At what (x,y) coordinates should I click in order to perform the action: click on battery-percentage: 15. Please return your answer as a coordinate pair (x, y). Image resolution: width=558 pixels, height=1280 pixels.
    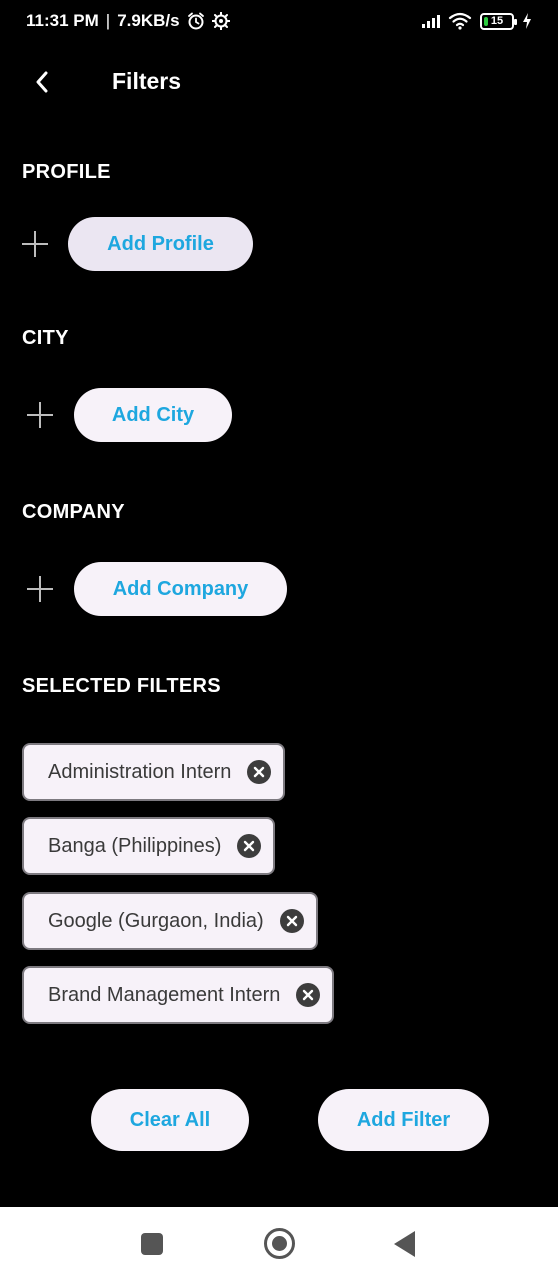
    Looking at the image, I should click on (497, 21).